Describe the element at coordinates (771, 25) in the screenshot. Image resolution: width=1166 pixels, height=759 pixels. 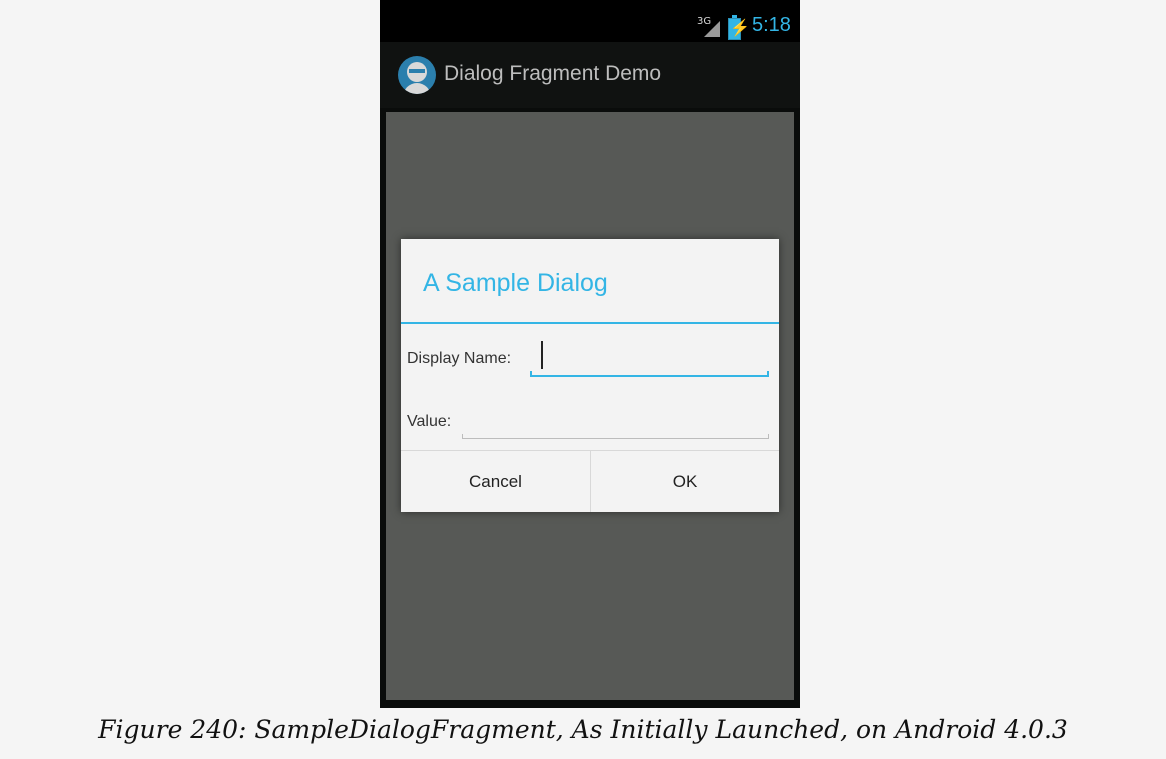
I see `status-clock: 5:18` at that location.